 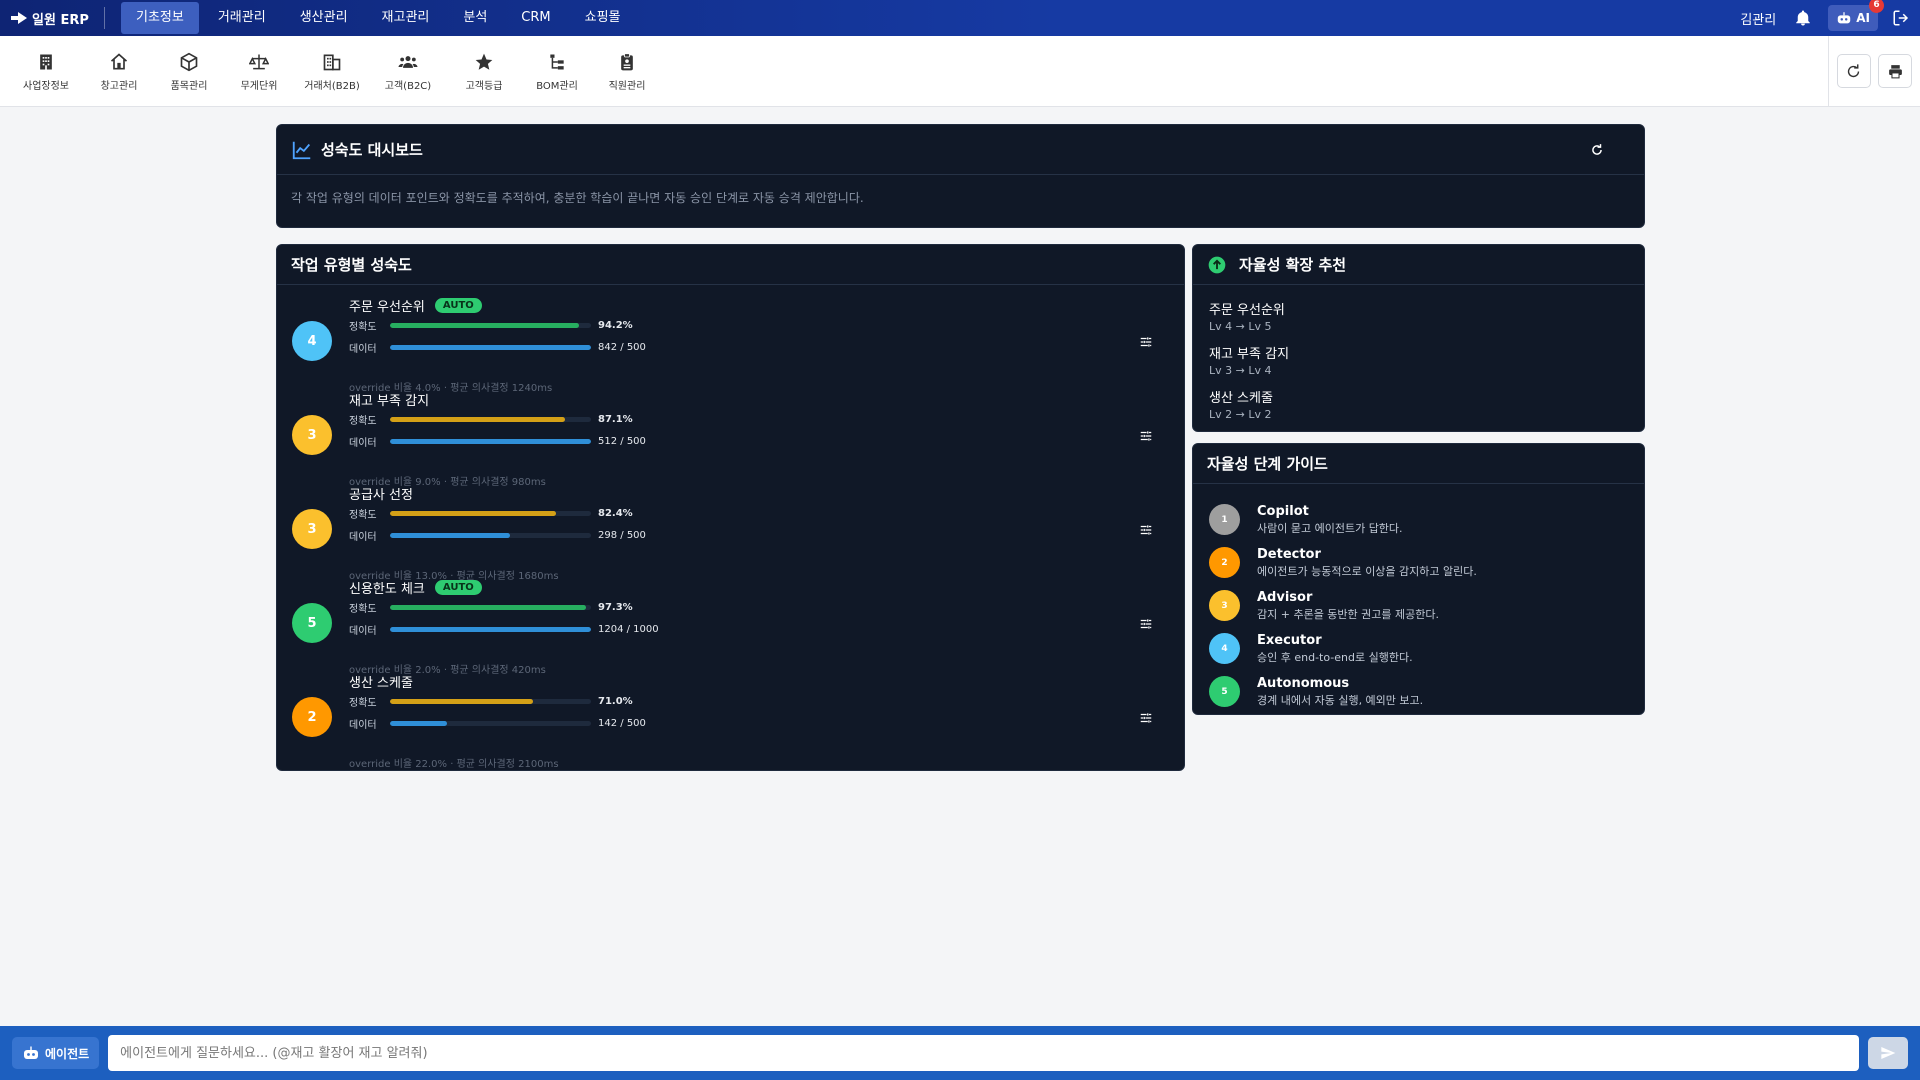 I want to click on maturity-title: 작업 유형별 성숙도, so click(x=351, y=265).